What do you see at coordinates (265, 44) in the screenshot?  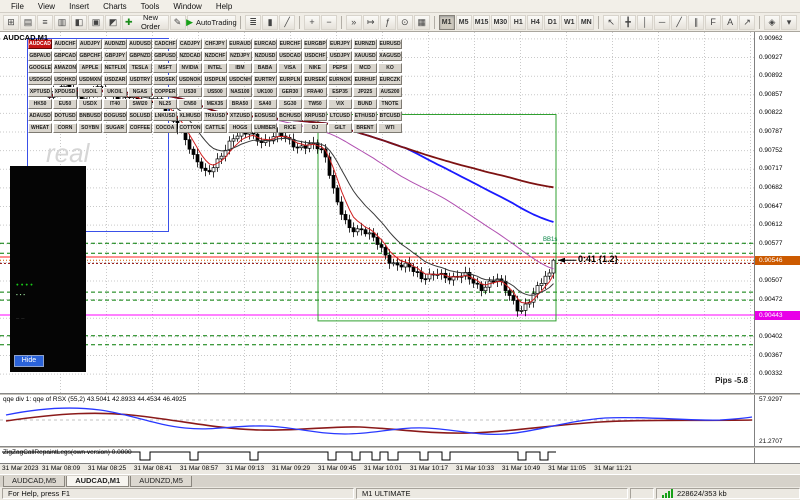 I see `symbol-button-EURCAD: EURCAD` at bounding box center [265, 44].